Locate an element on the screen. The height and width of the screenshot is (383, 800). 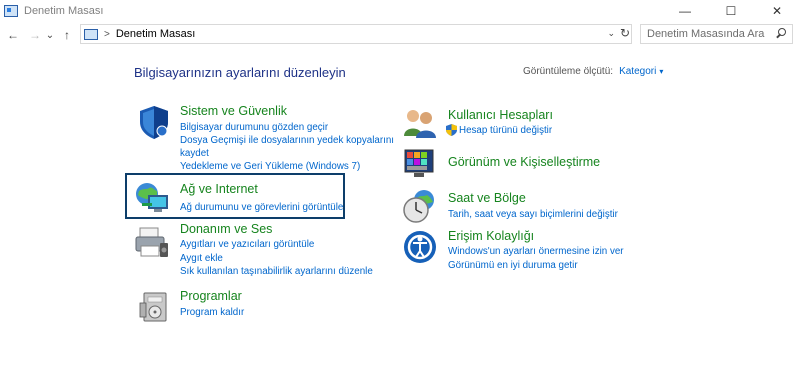
title-bar: Denetim Masası — ☐ ✕ is located at coordinates (400, 11).